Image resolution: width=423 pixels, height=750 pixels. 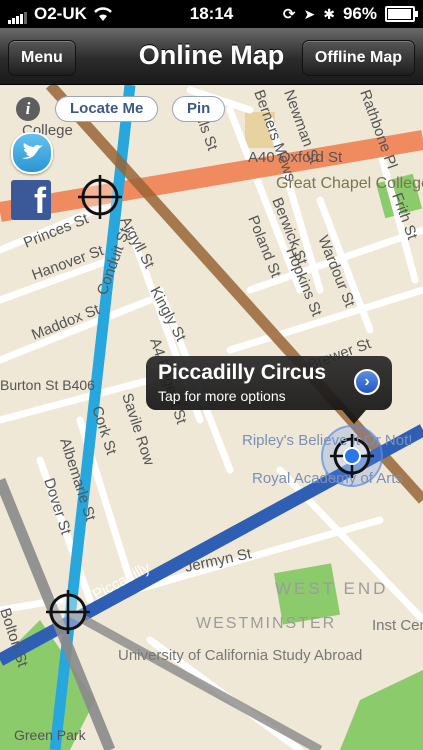 What do you see at coordinates (31, 200) in the screenshot?
I see `facebook-icon: f` at bounding box center [31, 200].